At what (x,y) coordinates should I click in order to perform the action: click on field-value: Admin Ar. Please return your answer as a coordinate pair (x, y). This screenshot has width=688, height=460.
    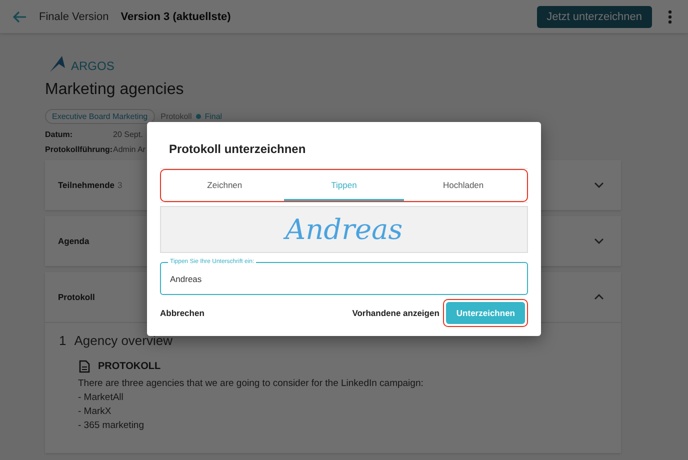
    Looking at the image, I should click on (129, 149).